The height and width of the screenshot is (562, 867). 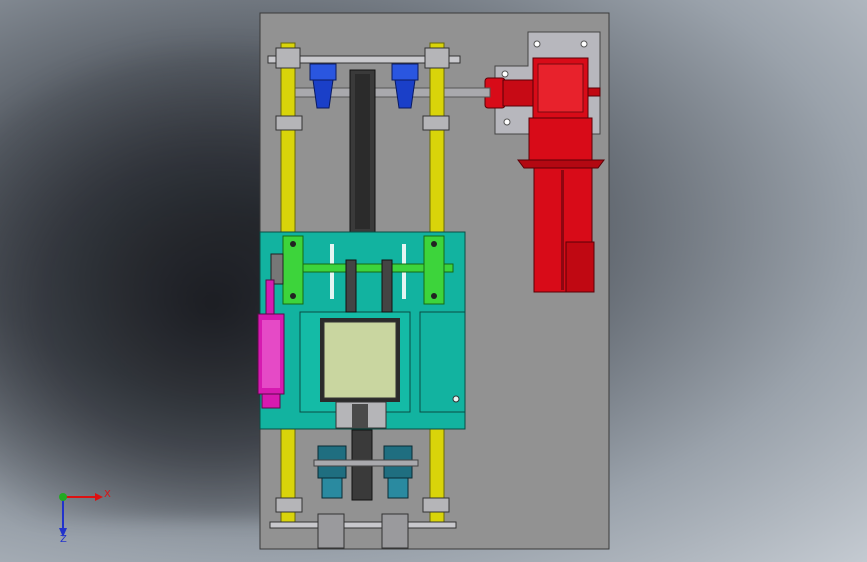 I want to click on z-axis-label: Z, so click(x=63, y=539).